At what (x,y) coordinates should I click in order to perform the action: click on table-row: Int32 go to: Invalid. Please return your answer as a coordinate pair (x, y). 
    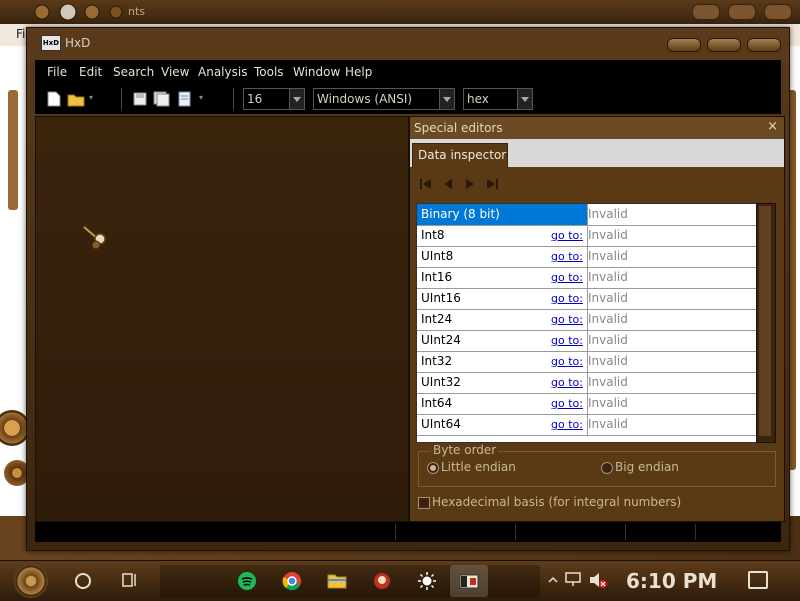
    Looking at the image, I should click on (587, 362).